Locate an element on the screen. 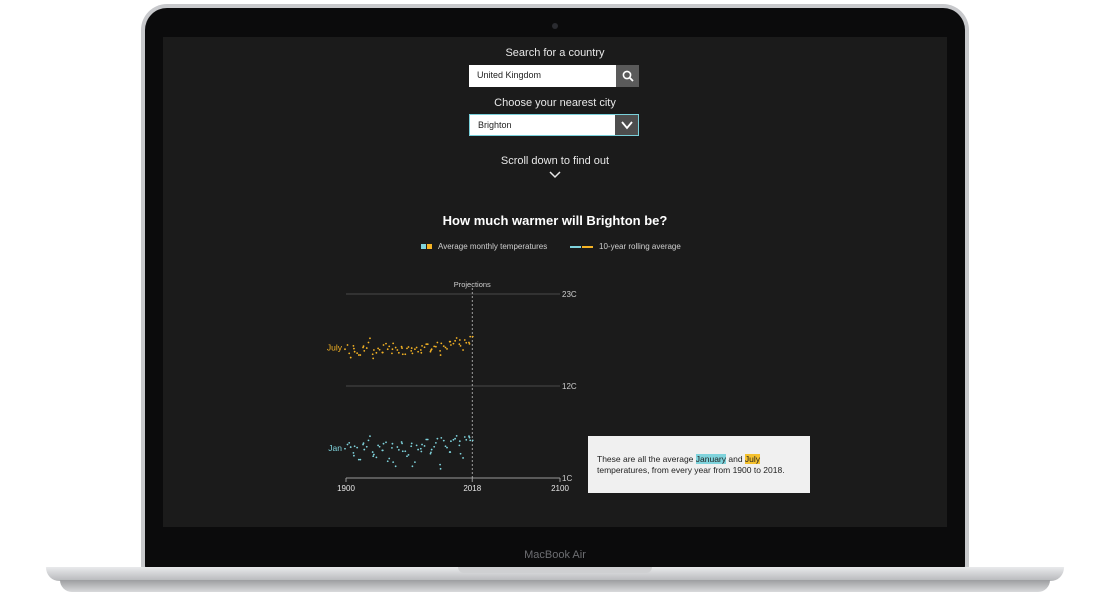  y-tick-label: 1C is located at coordinates (567, 478).